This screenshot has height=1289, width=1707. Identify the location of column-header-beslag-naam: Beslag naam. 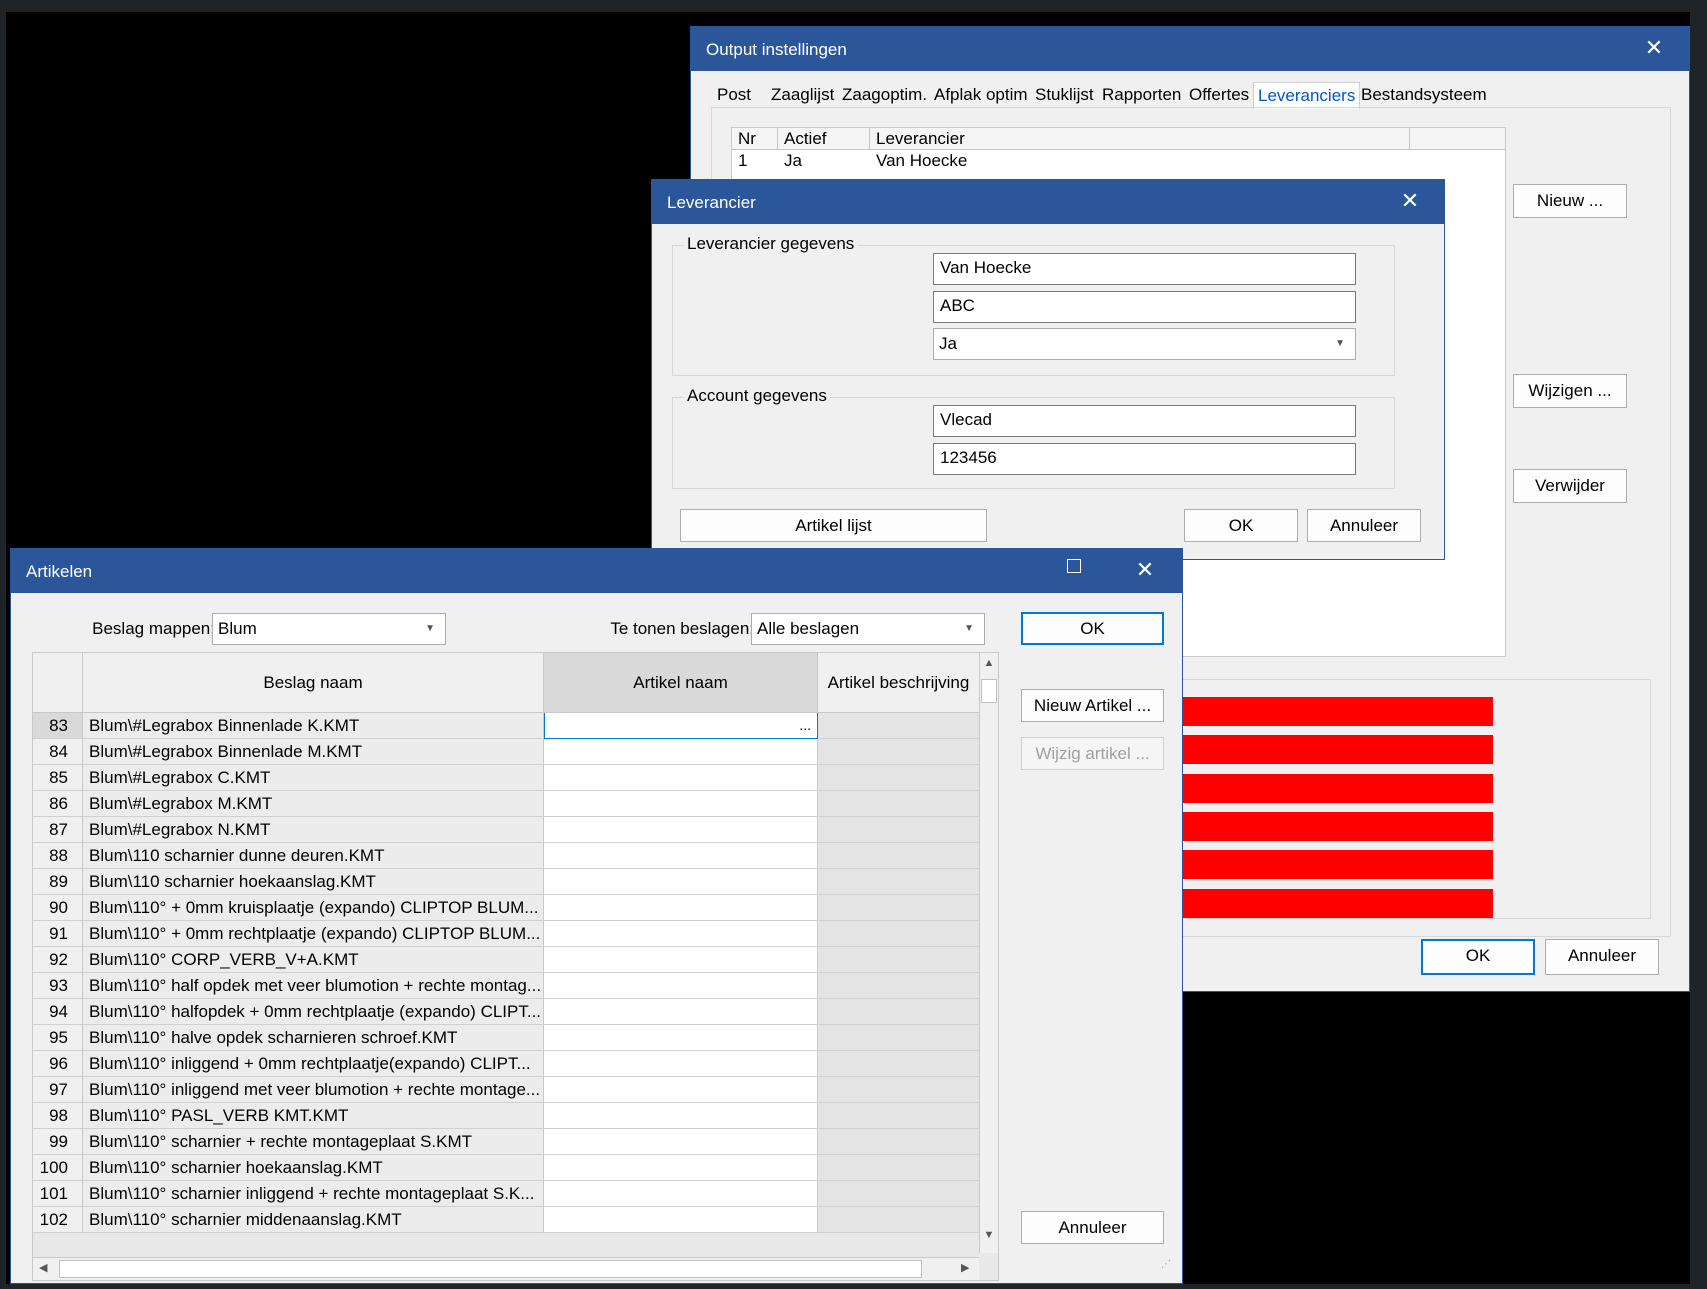
(313, 683).